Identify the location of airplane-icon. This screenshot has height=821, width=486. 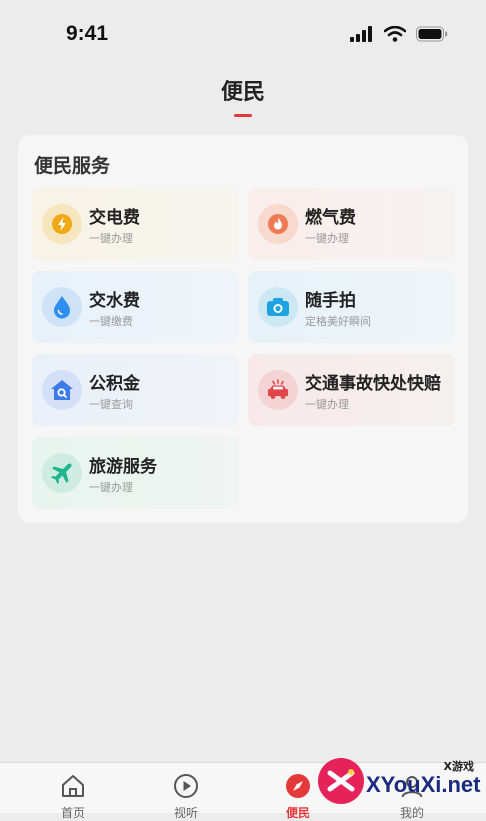
(62, 473).